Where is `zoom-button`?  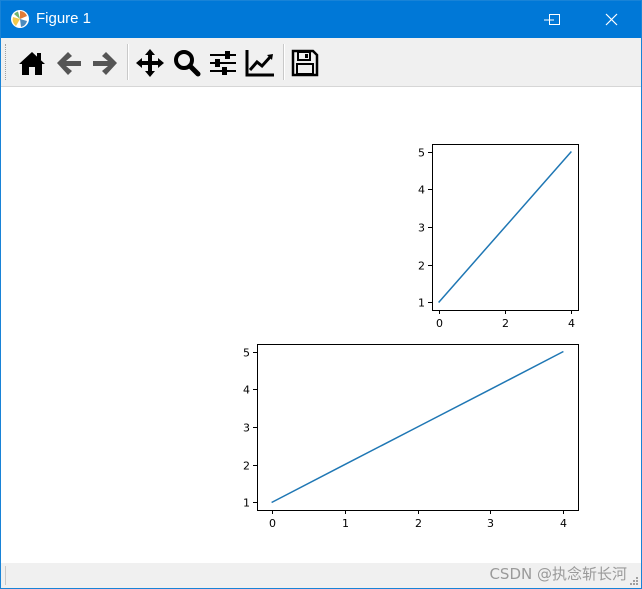 zoom-button is located at coordinates (187, 63).